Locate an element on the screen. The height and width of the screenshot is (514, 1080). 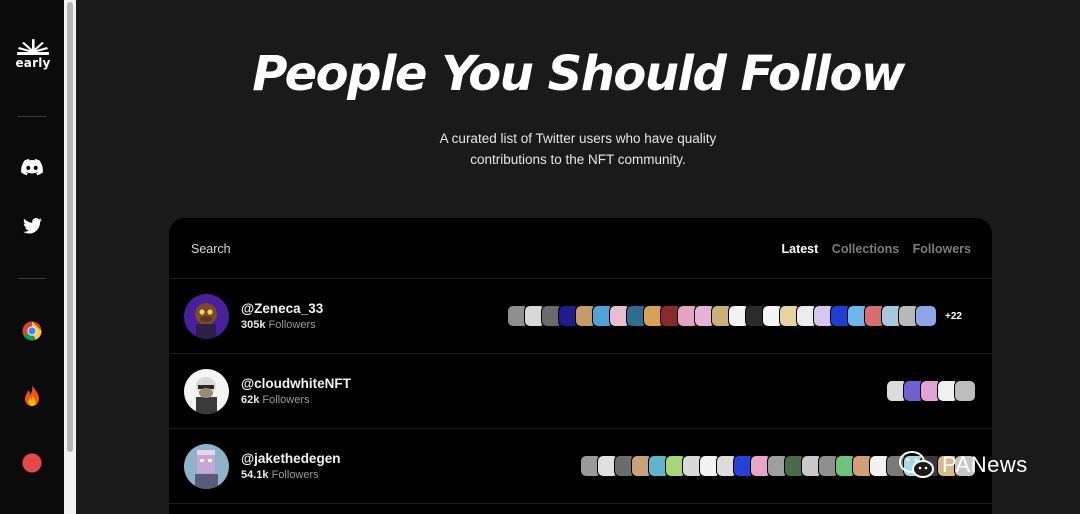
record-dot-icon is located at coordinates (32, 463).